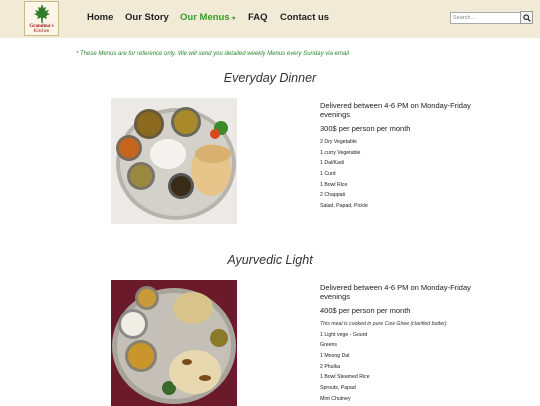 This screenshot has height=406, width=540. Describe the element at coordinates (344, 206) in the screenshot. I see `list-item: Salad, Papad, Pickle` at that location.